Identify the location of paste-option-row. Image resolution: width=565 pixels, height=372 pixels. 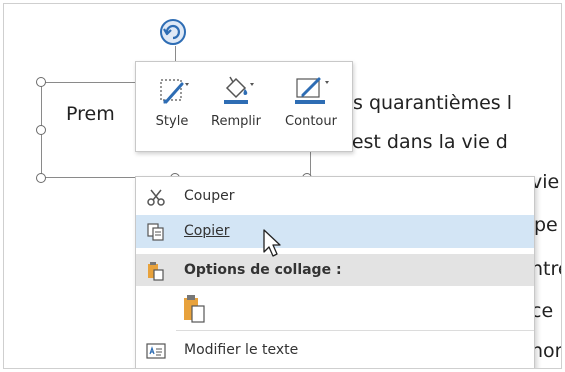
(335, 309).